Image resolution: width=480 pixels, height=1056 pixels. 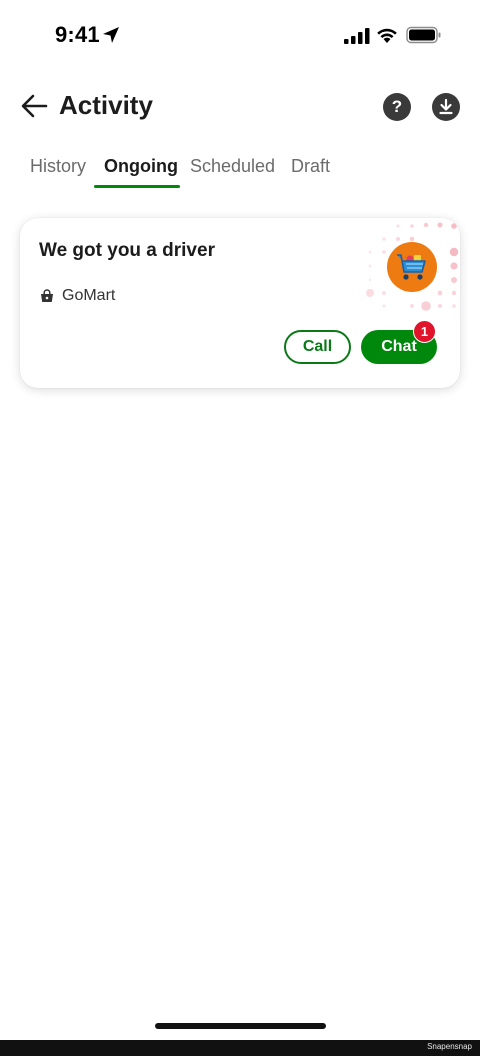 I want to click on location-arrow-icon, so click(x=111, y=35).